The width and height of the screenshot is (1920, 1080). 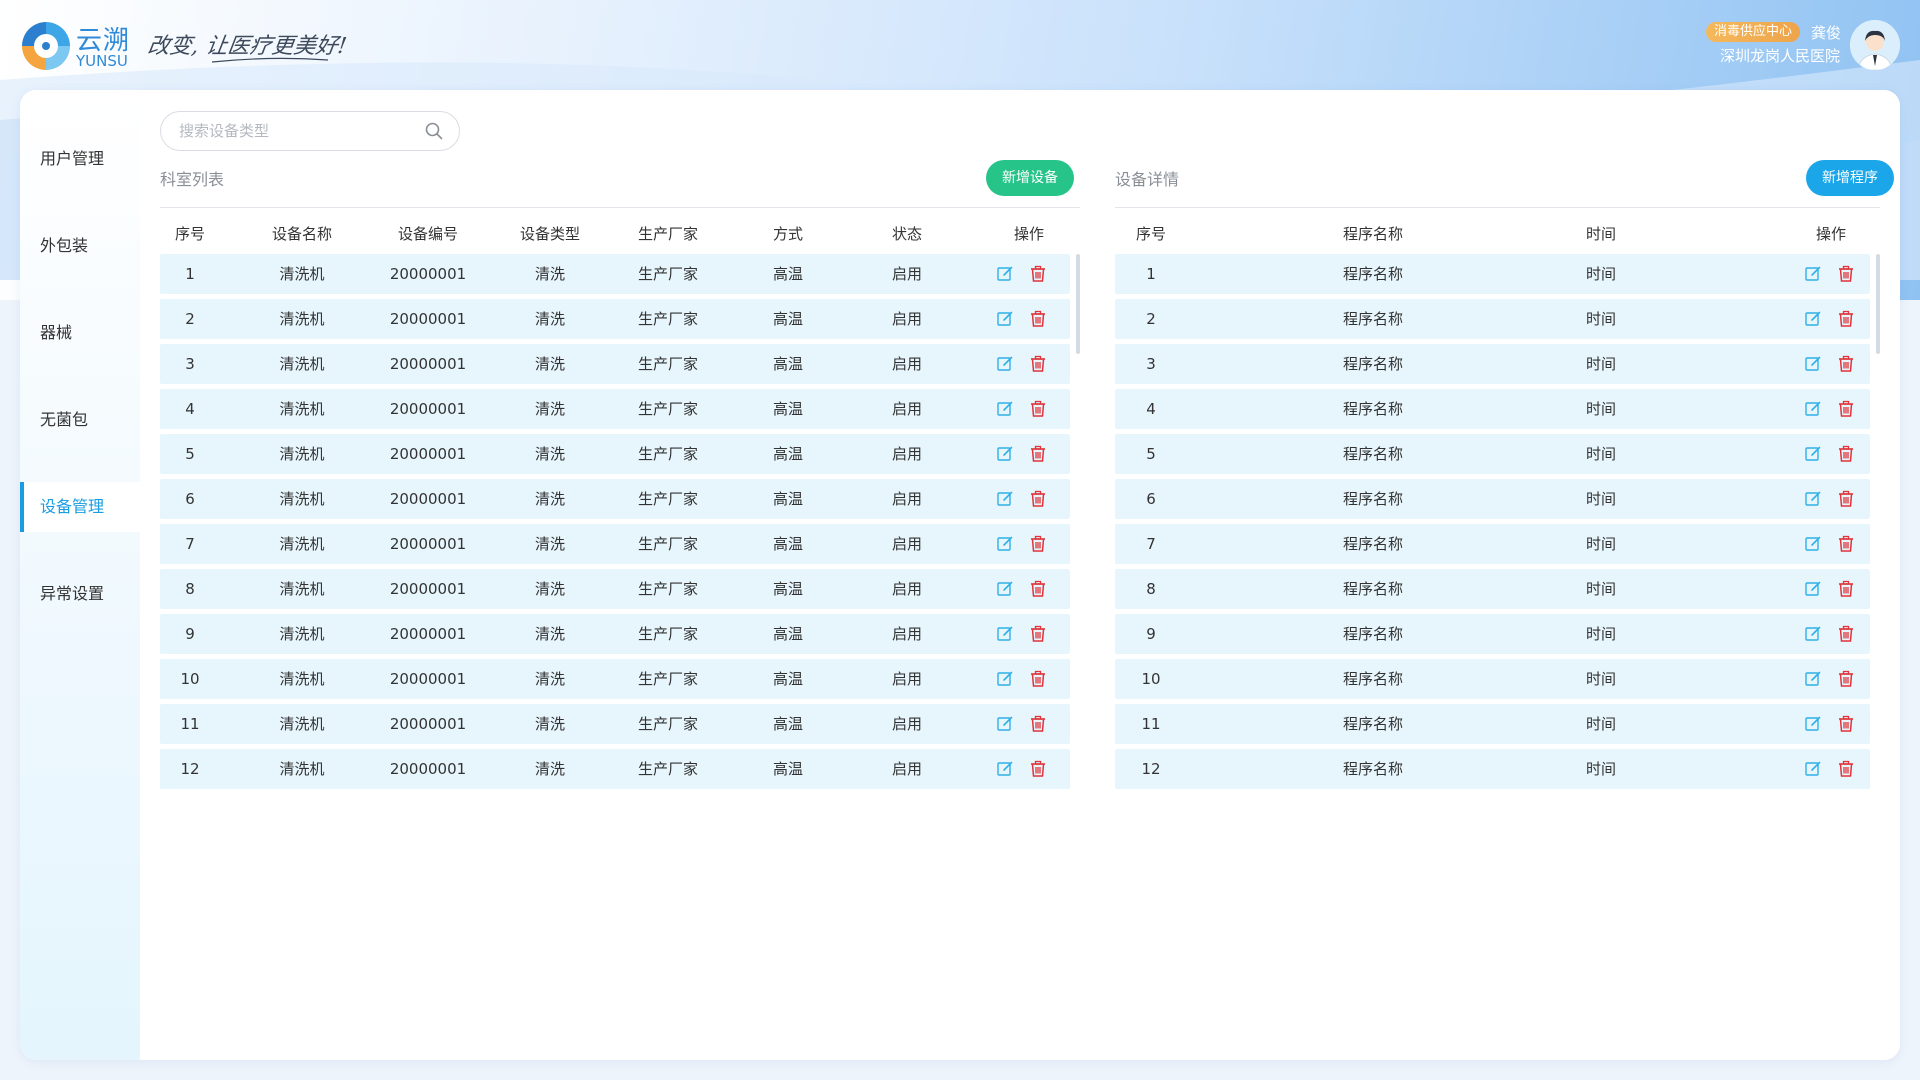 What do you see at coordinates (615, 724) in the screenshot?
I see `table-row: 11 清洗机 20000001 清洗 生产厂家 高温 启用` at bounding box center [615, 724].